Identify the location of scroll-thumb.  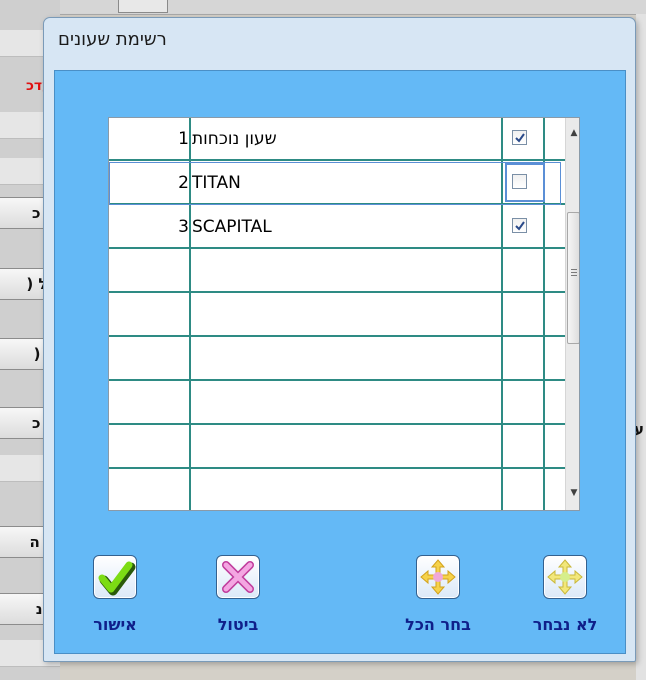
(573, 278).